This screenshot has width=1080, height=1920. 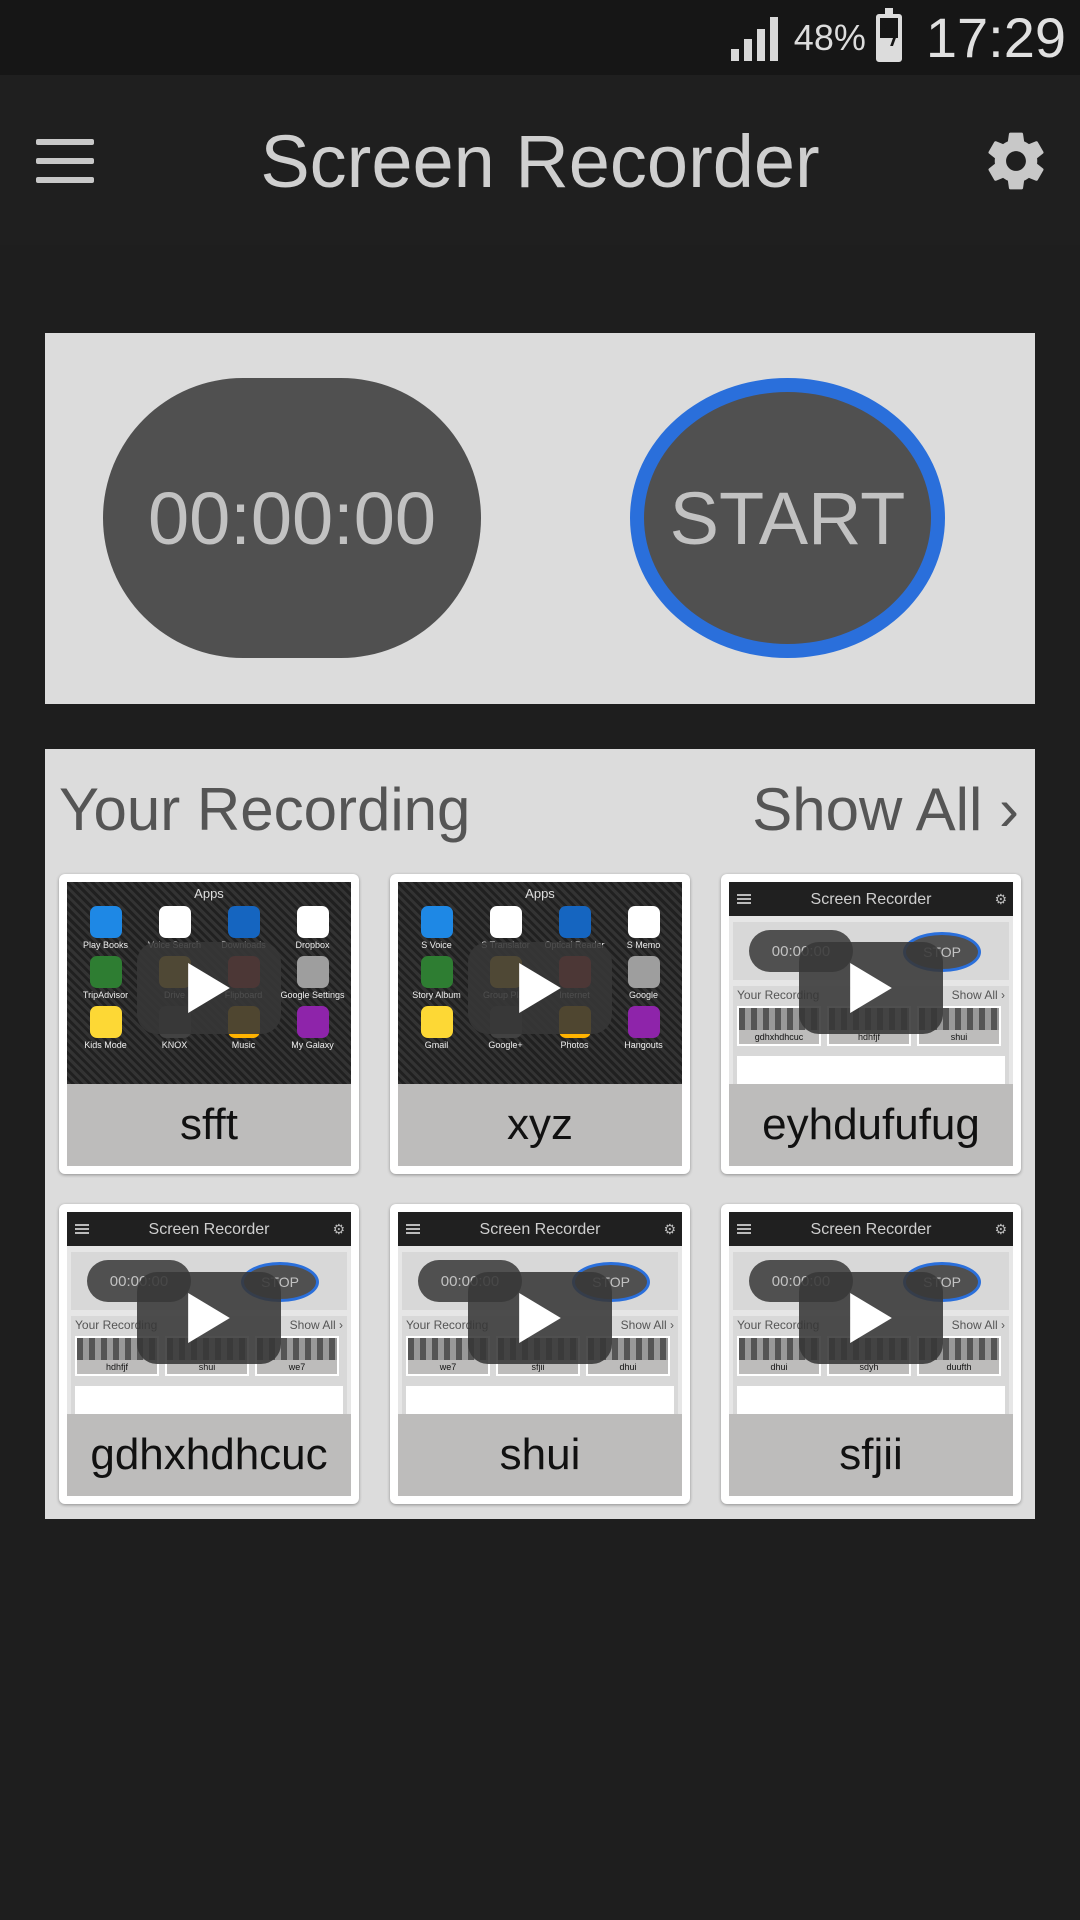 I want to click on app-bar: Screen Recorder, so click(x=540, y=160).